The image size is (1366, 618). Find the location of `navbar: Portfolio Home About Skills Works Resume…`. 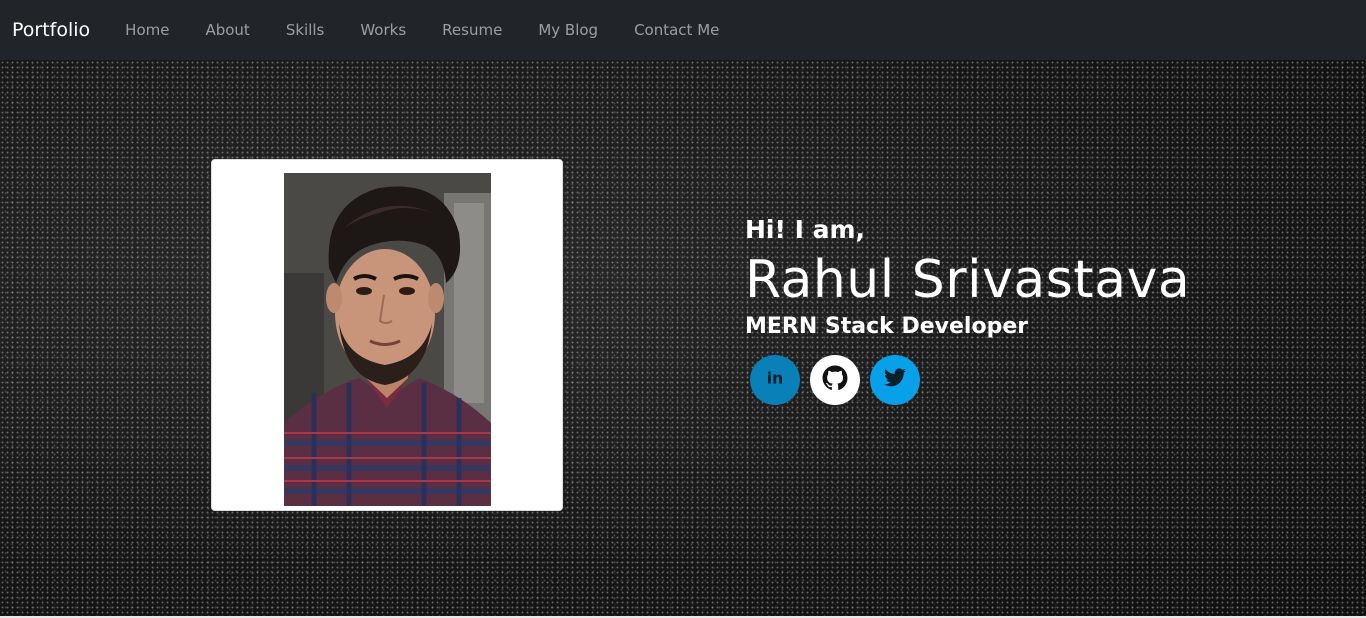

navbar: Portfolio Home About Skills Works Resume… is located at coordinates (683, 30).